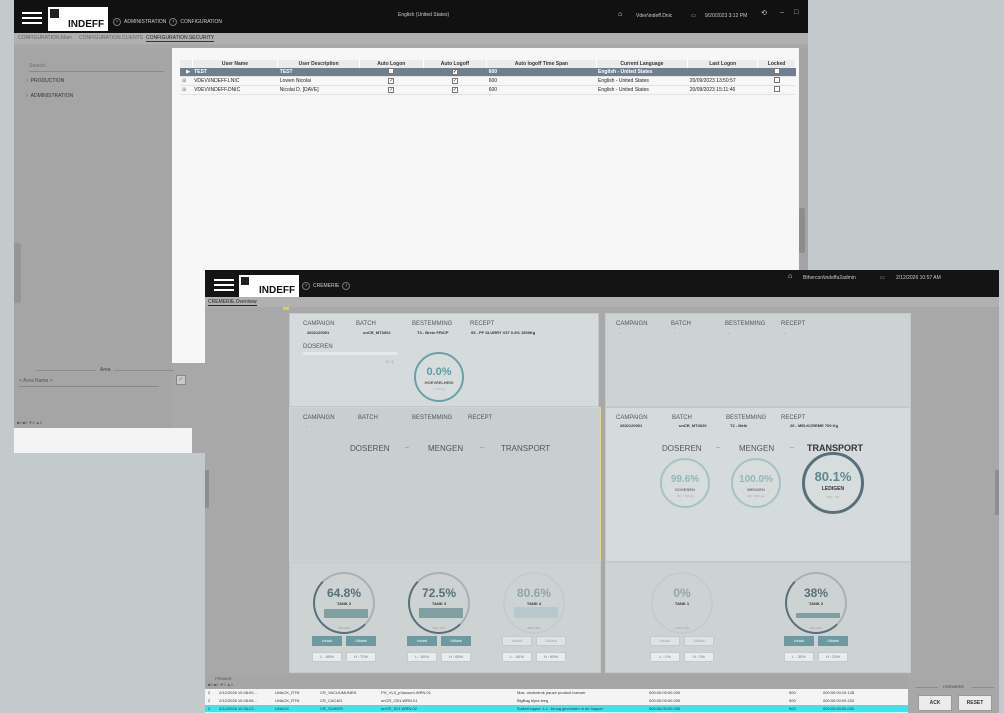  I want to click on tree-item-production: › PRODUCTION, so click(45, 81).